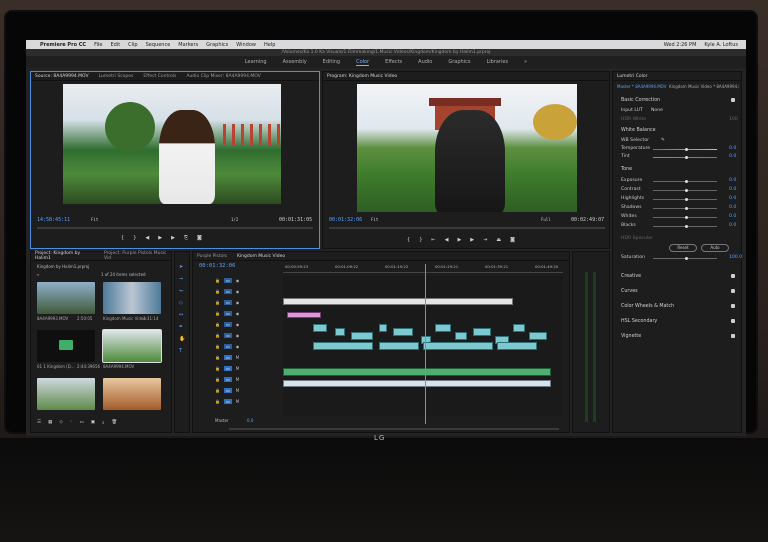 Image resolution: width=768 pixels, height=542 pixels. What do you see at coordinates (732, 180) in the screenshot?
I see `exposure-value: 0.0` at bounding box center [732, 180].